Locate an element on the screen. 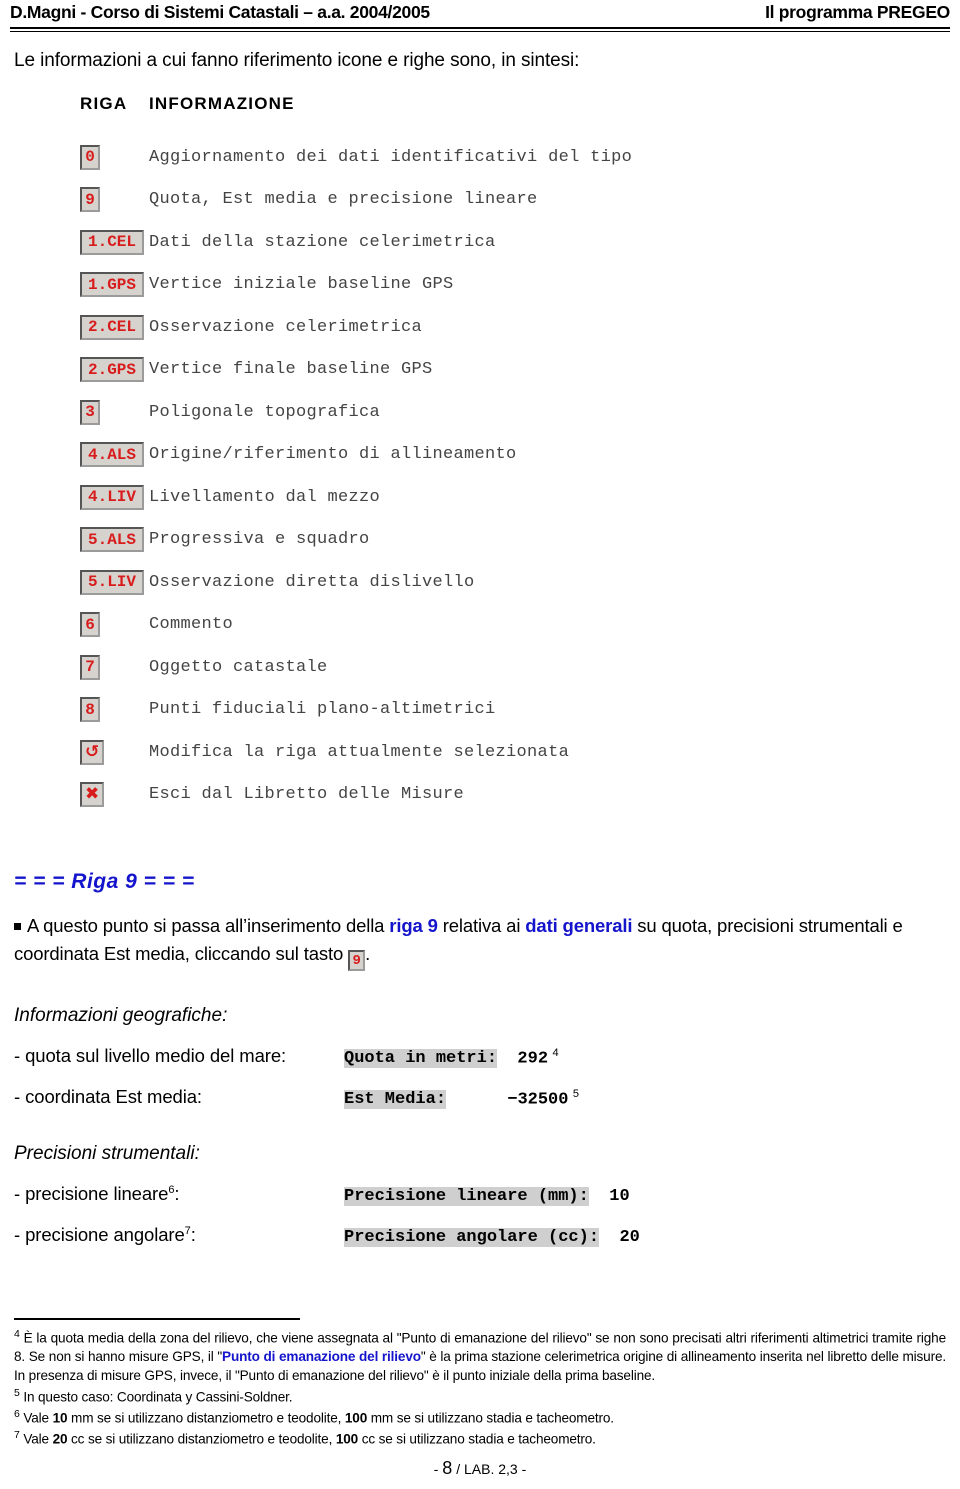 This screenshot has height=1489, width=960. row-description: Osservazione diretta dislivello is located at coordinates (312, 582).